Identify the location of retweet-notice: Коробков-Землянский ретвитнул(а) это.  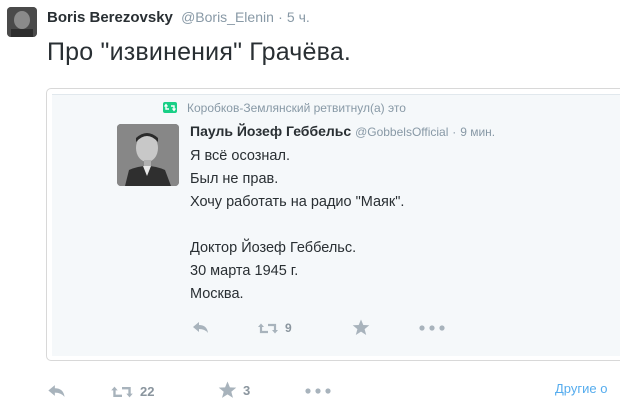
(284, 108).